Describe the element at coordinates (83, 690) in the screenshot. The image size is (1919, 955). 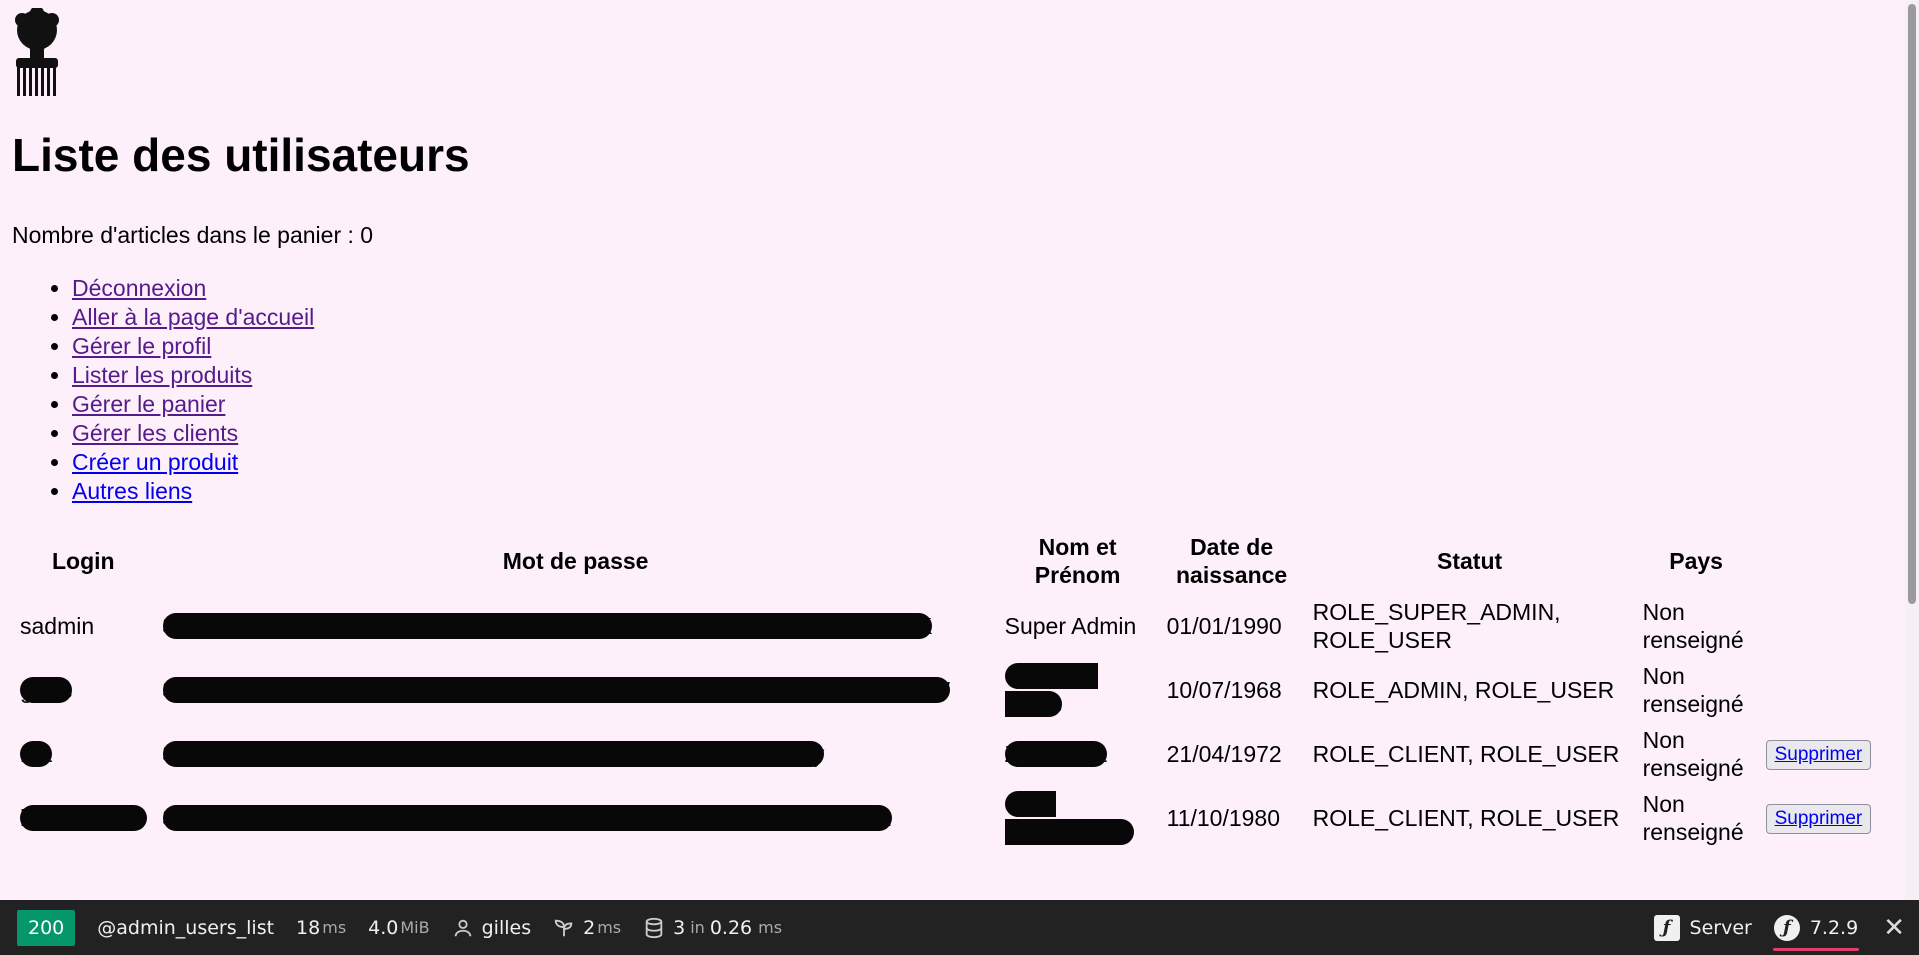
I see `cell-login: gilles` at that location.